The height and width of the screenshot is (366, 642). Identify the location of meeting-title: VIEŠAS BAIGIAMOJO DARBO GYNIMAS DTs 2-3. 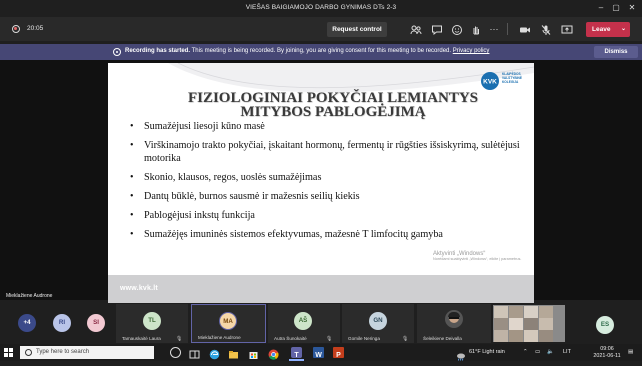
(321, 7).